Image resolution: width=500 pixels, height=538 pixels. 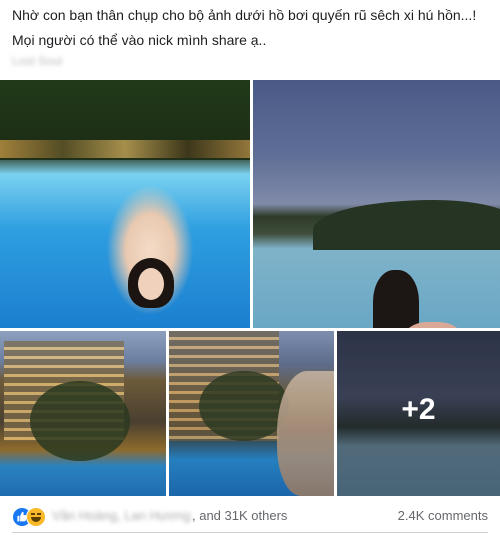 What do you see at coordinates (125, 149) in the screenshot?
I see `pool-lights` at bounding box center [125, 149].